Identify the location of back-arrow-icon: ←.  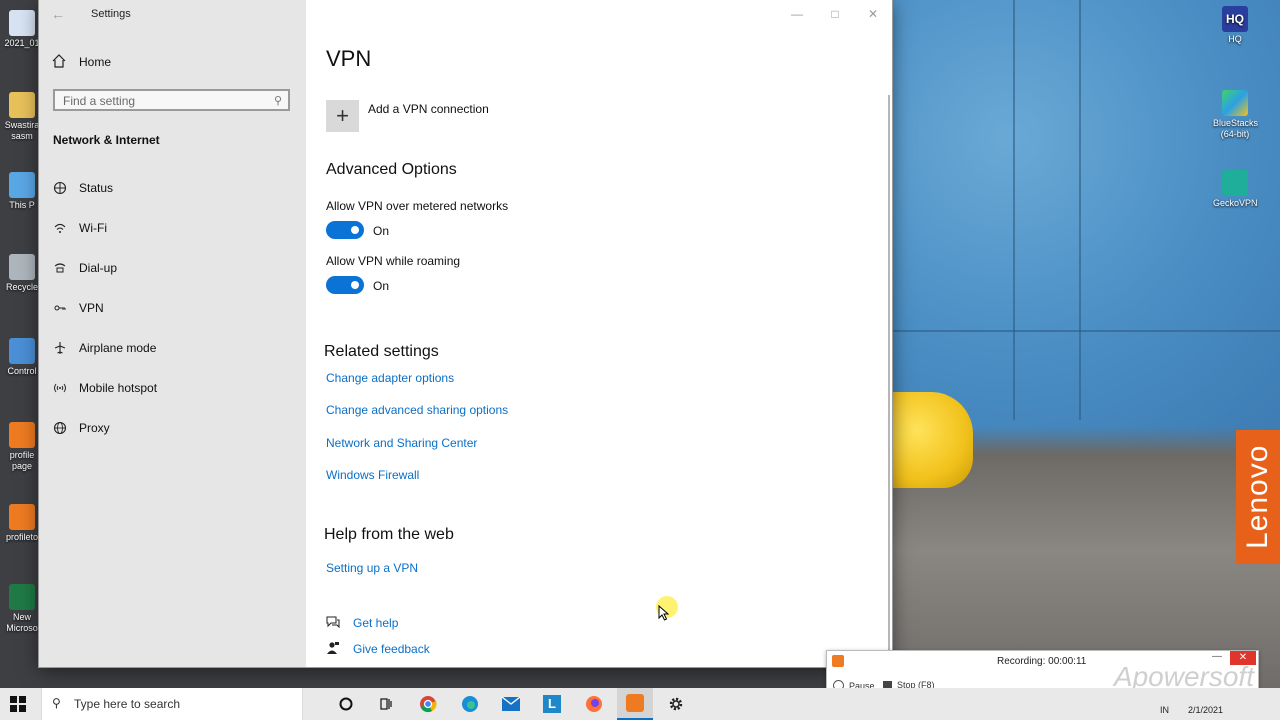
(58, 14).